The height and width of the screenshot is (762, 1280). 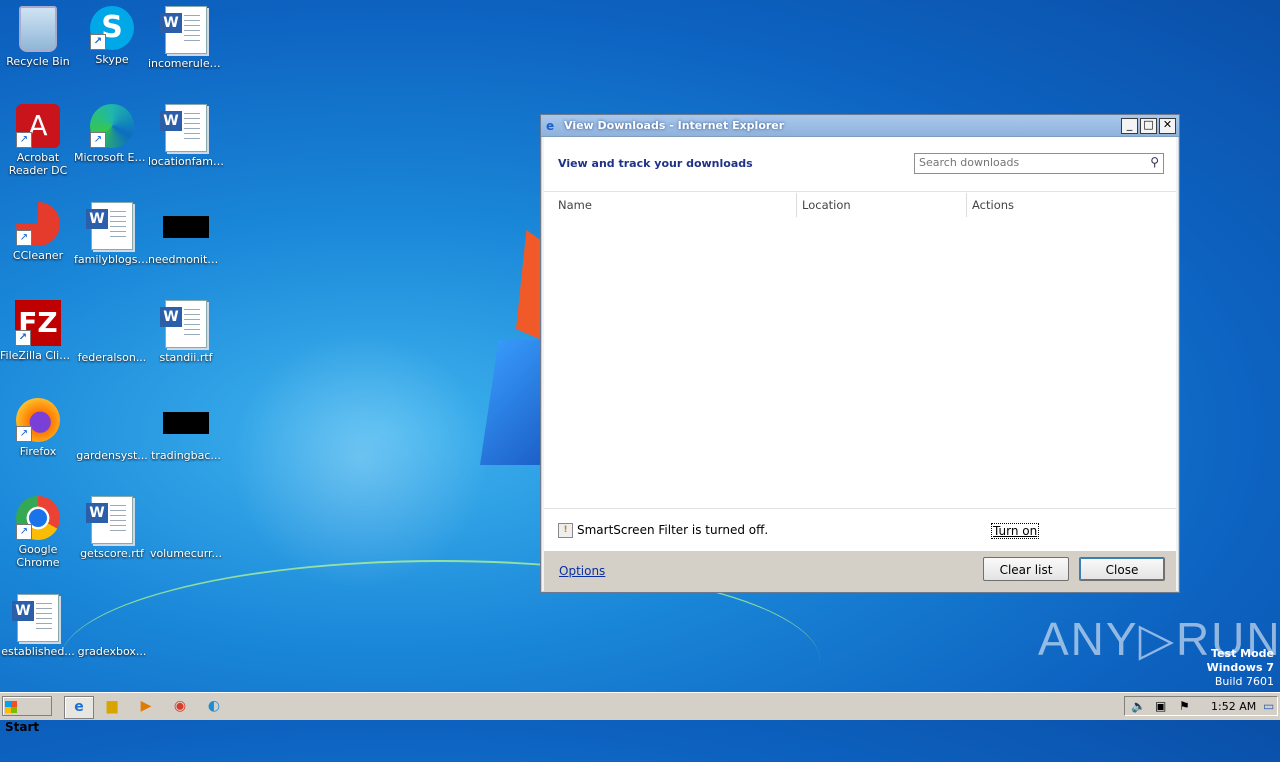 What do you see at coordinates (11, 707) in the screenshot?
I see `windows-logo-icon` at bounding box center [11, 707].